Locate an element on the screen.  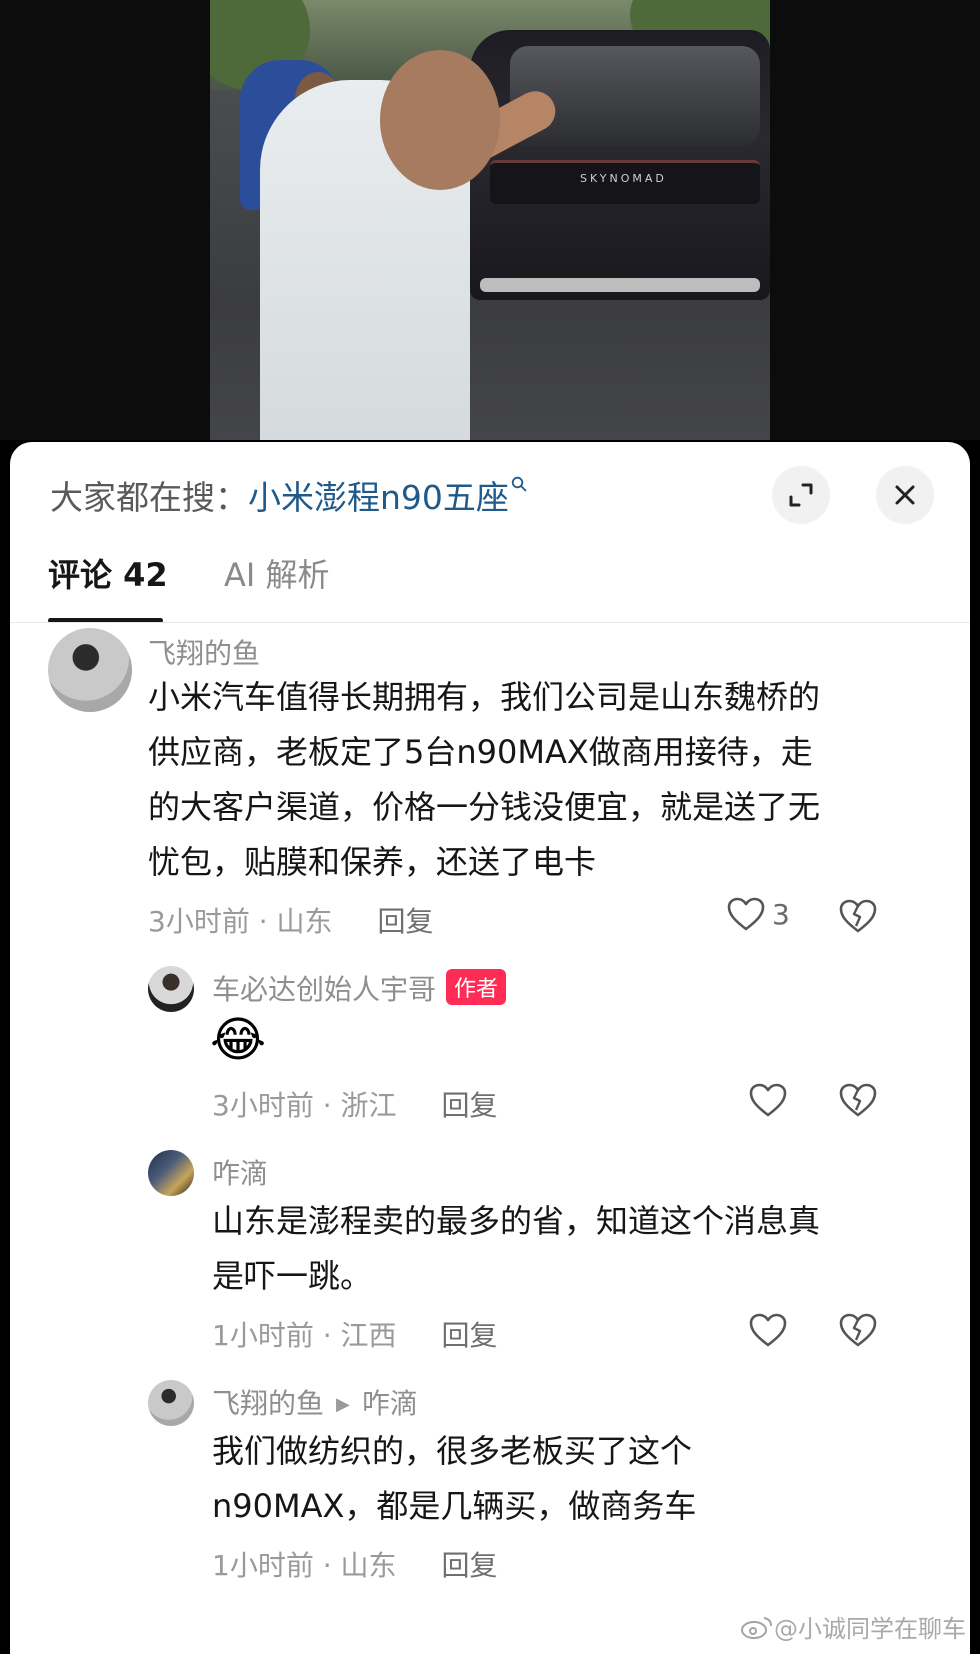
comment-meta: 1小时前 · 江西 回复 is located at coordinates (354, 1334).